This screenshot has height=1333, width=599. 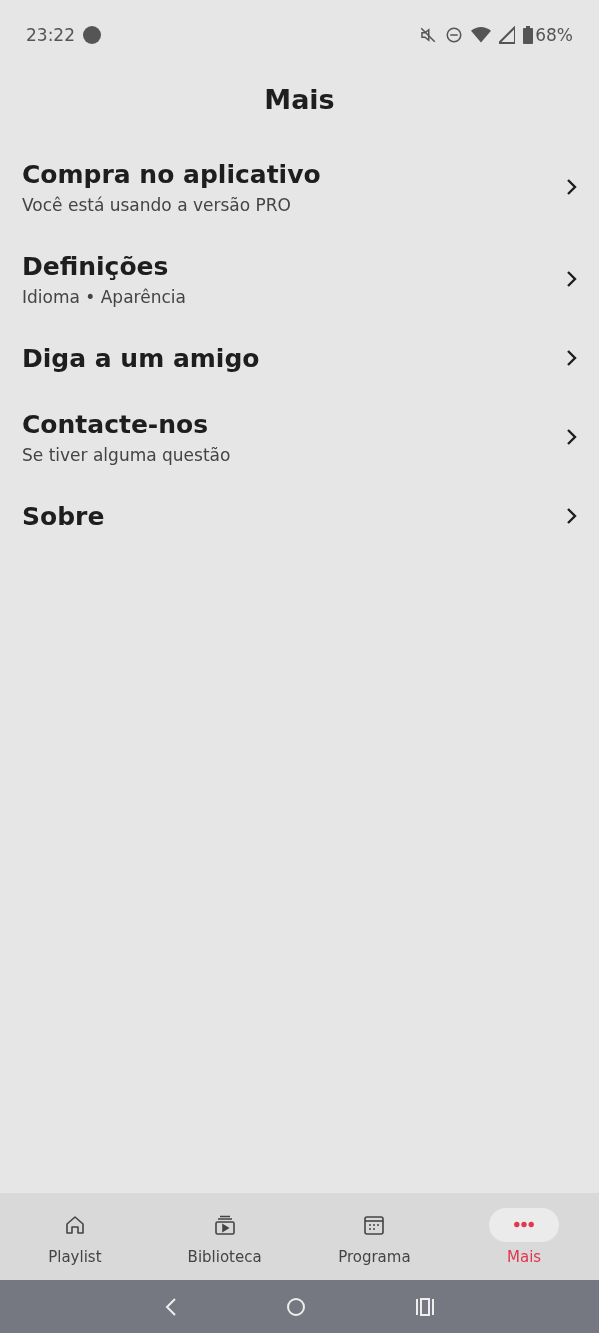 What do you see at coordinates (126, 424) in the screenshot?
I see `menu-item-title: Contacte-nos` at bounding box center [126, 424].